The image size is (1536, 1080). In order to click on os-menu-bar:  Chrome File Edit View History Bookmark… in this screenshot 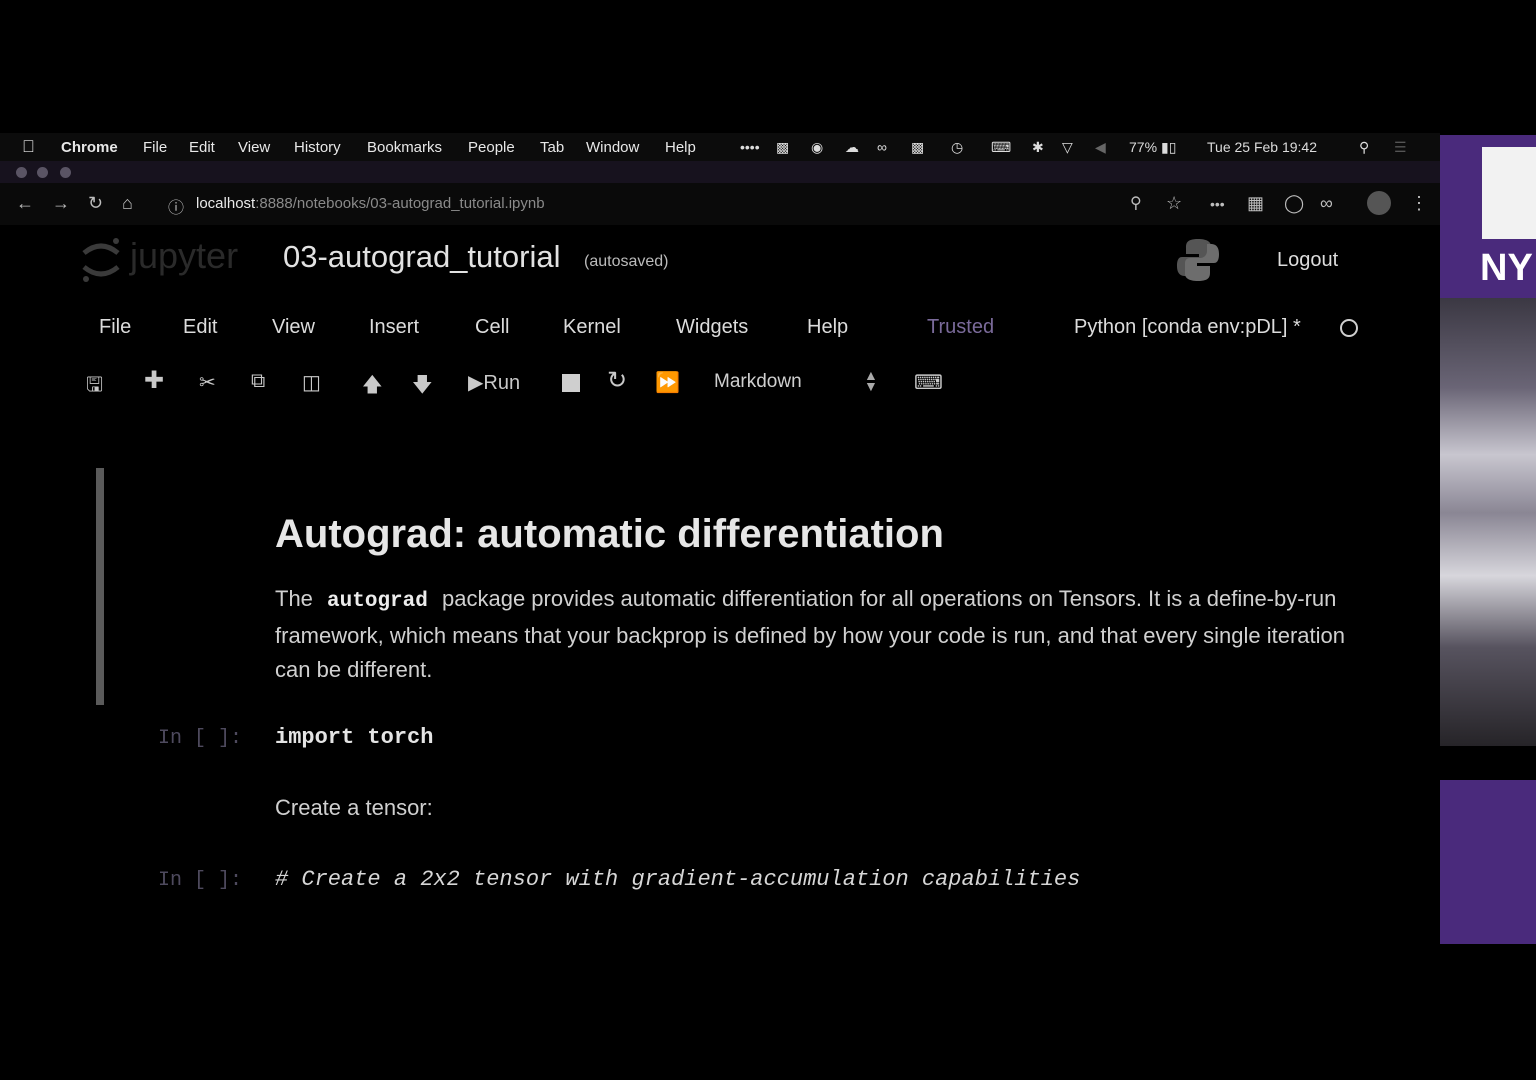, I will do `click(720, 147)`.